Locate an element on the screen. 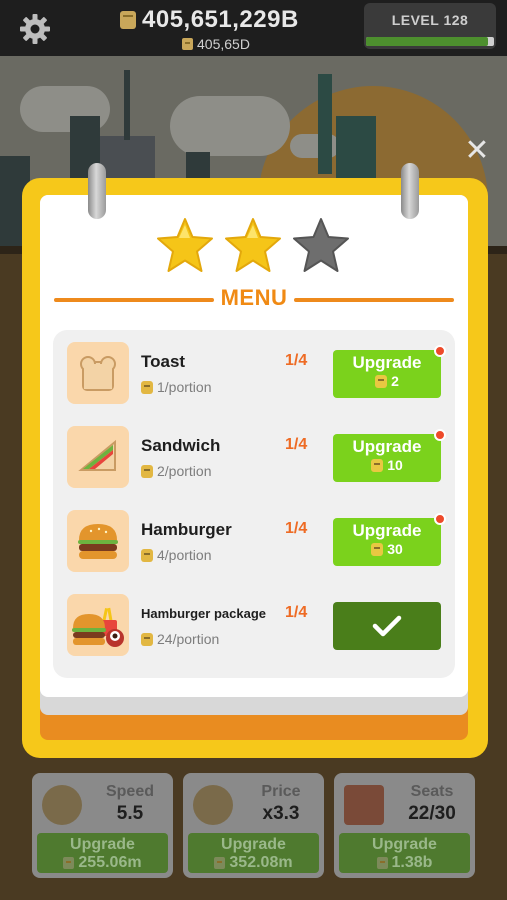  stat-card-speed: Speed 5.5 Upgrade 255.06m is located at coordinates (102, 825).